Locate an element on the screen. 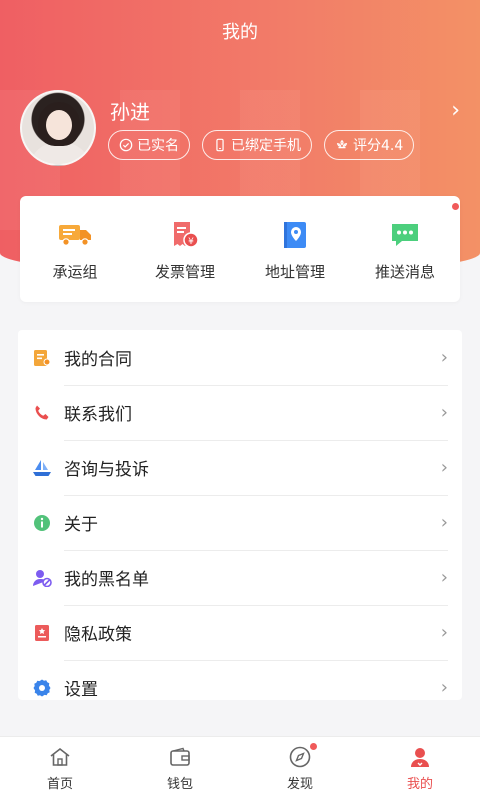 This screenshot has height=800, width=480. phone-icon is located at coordinates (220, 145).